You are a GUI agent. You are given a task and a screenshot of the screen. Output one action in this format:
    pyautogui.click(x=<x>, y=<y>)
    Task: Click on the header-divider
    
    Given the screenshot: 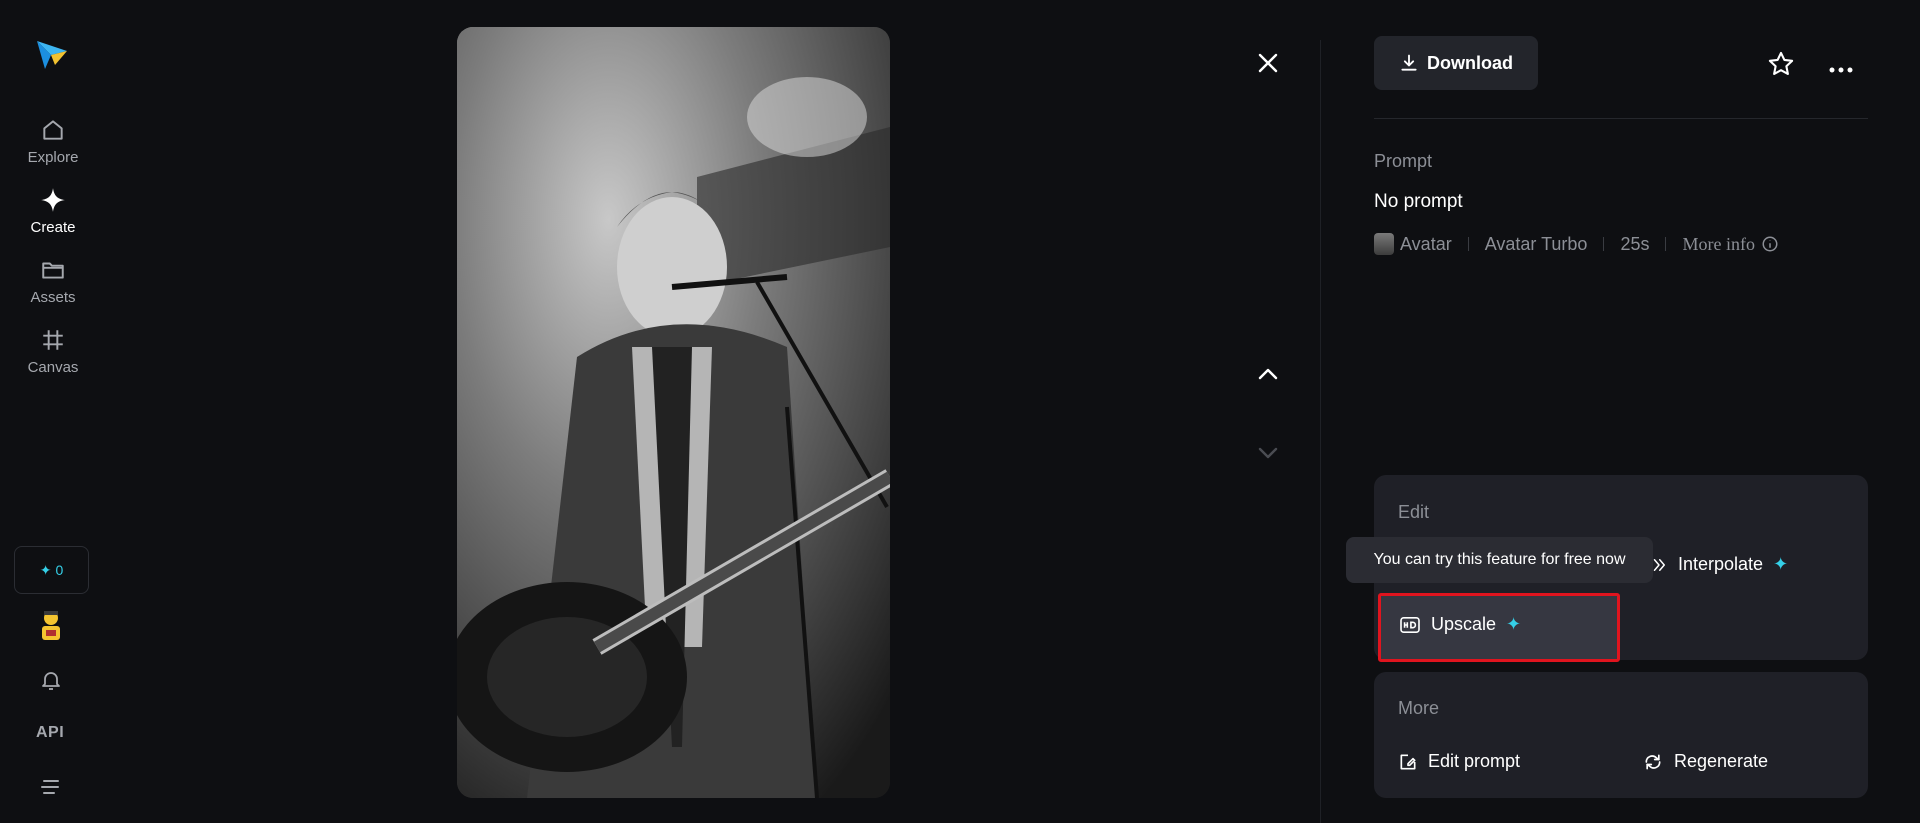 What is the action you would take?
    pyautogui.click(x=1621, y=118)
    